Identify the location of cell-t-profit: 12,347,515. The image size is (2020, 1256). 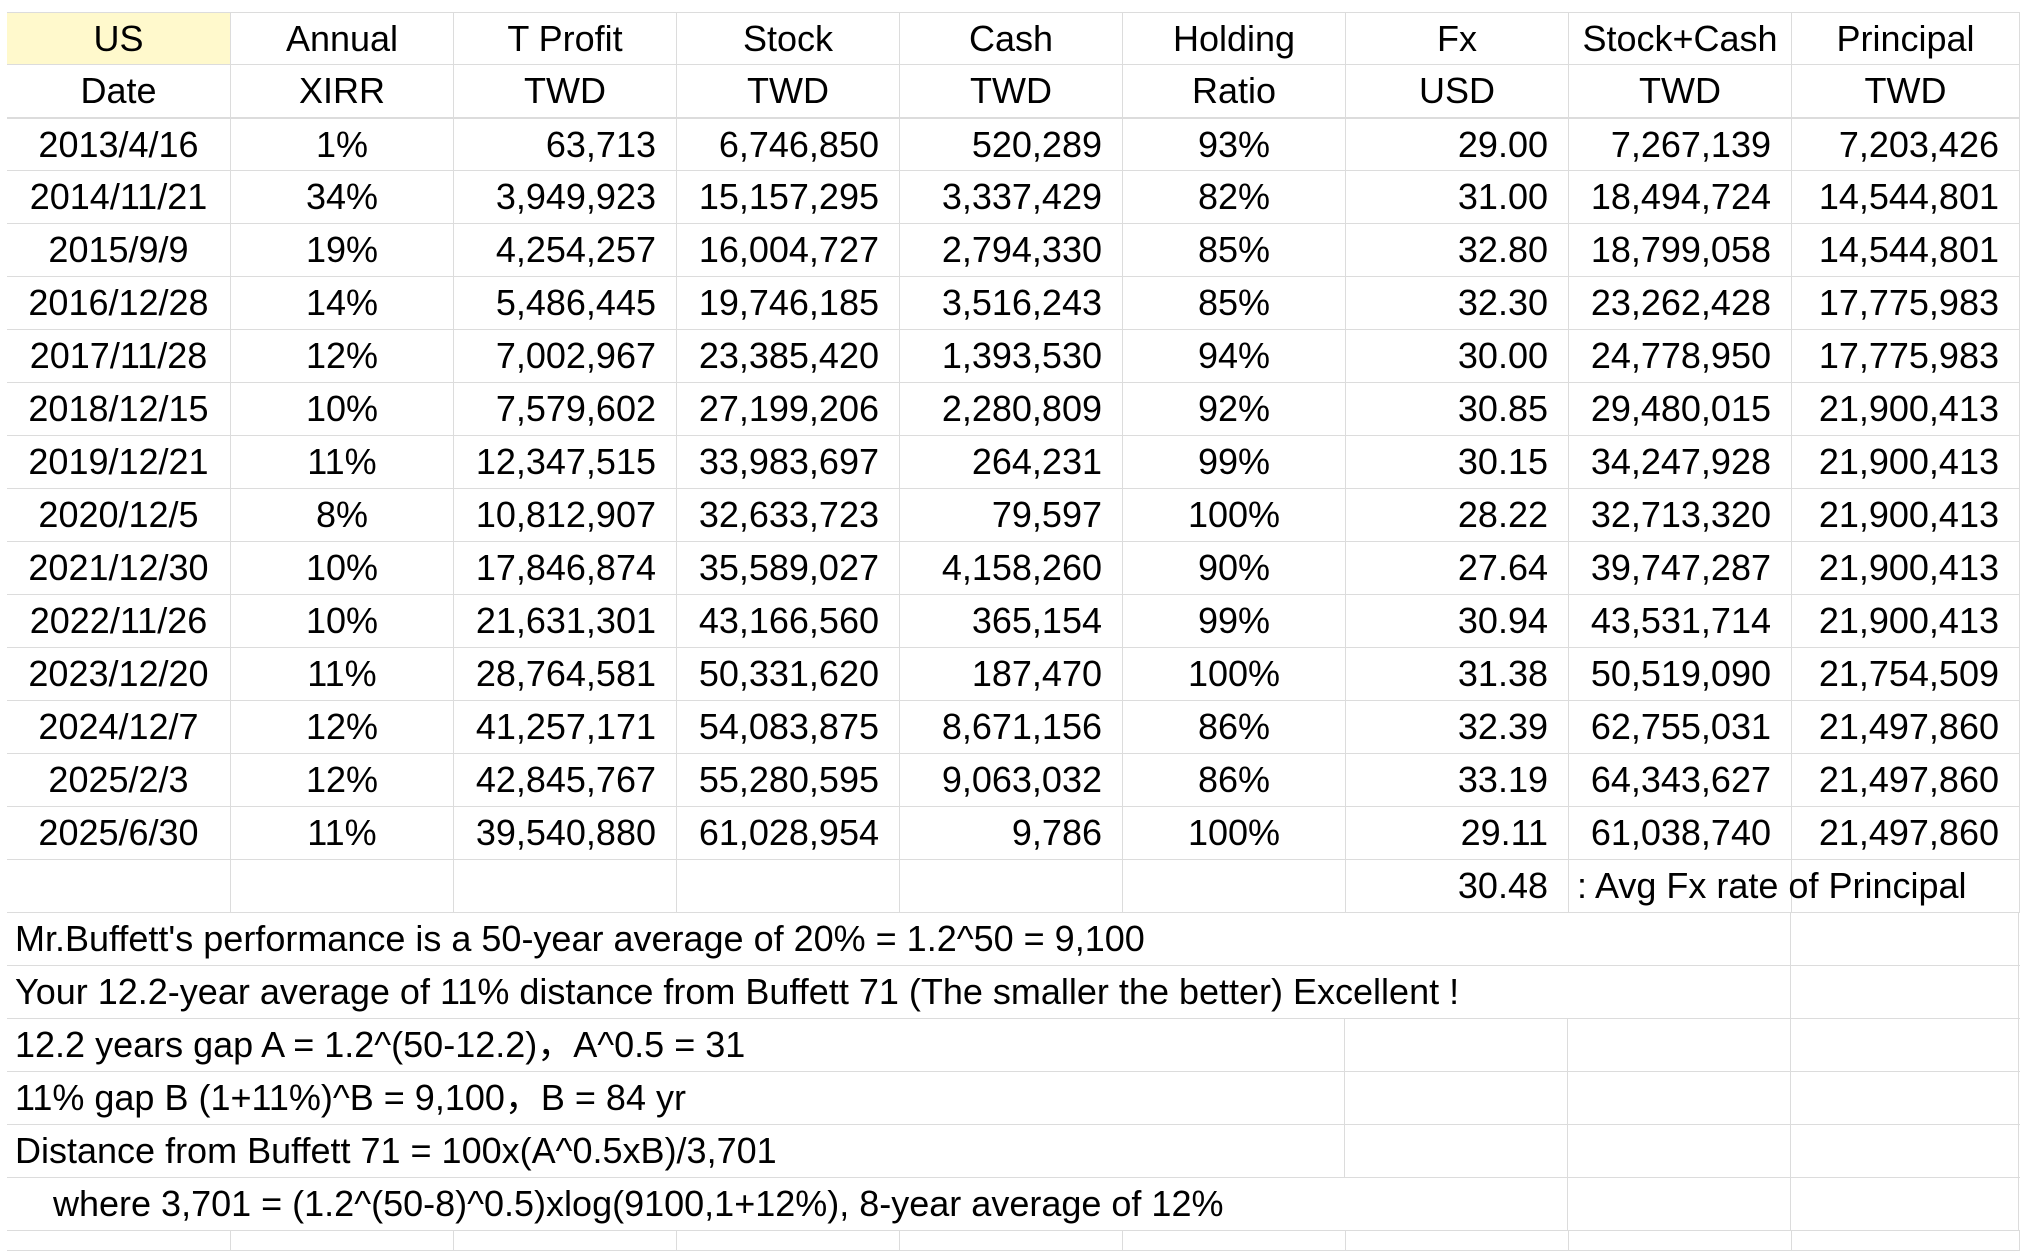
(565, 462).